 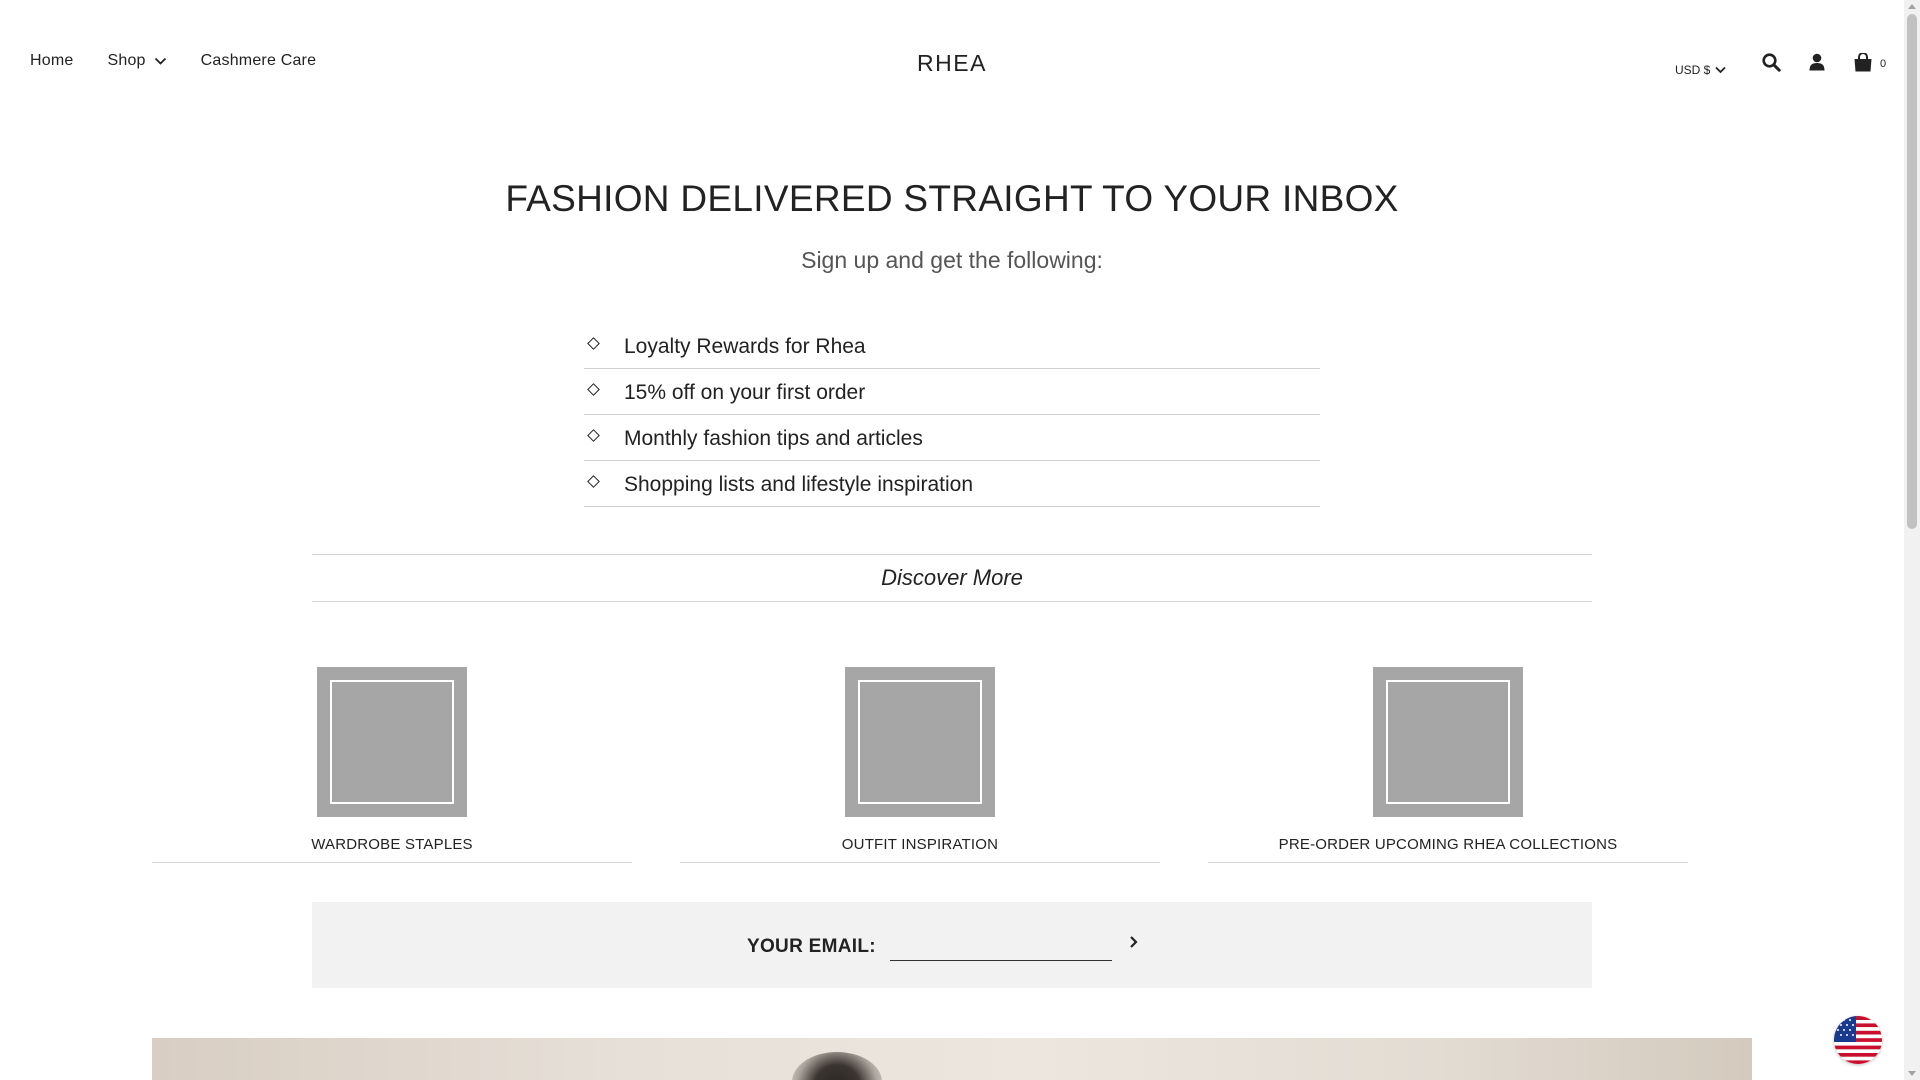 I want to click on benefit-text: Loyalty Rewards for Rhea, so click(x=745, y=346).